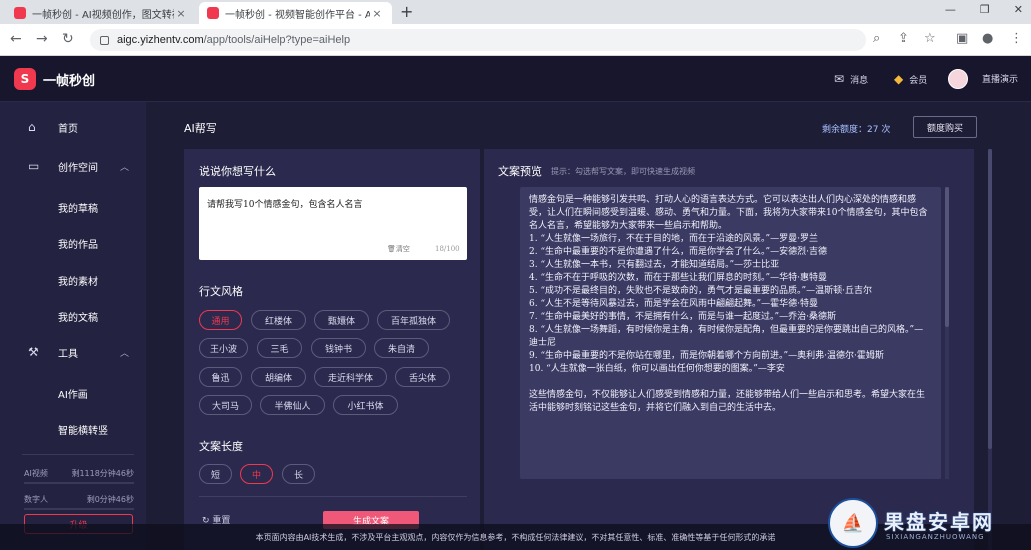 This screenshot has height=550, width=1031. What do you see at coordinates (947, 333) in the screenshot?
I see `preview-scrollbar` at bounding box center [947, 333].